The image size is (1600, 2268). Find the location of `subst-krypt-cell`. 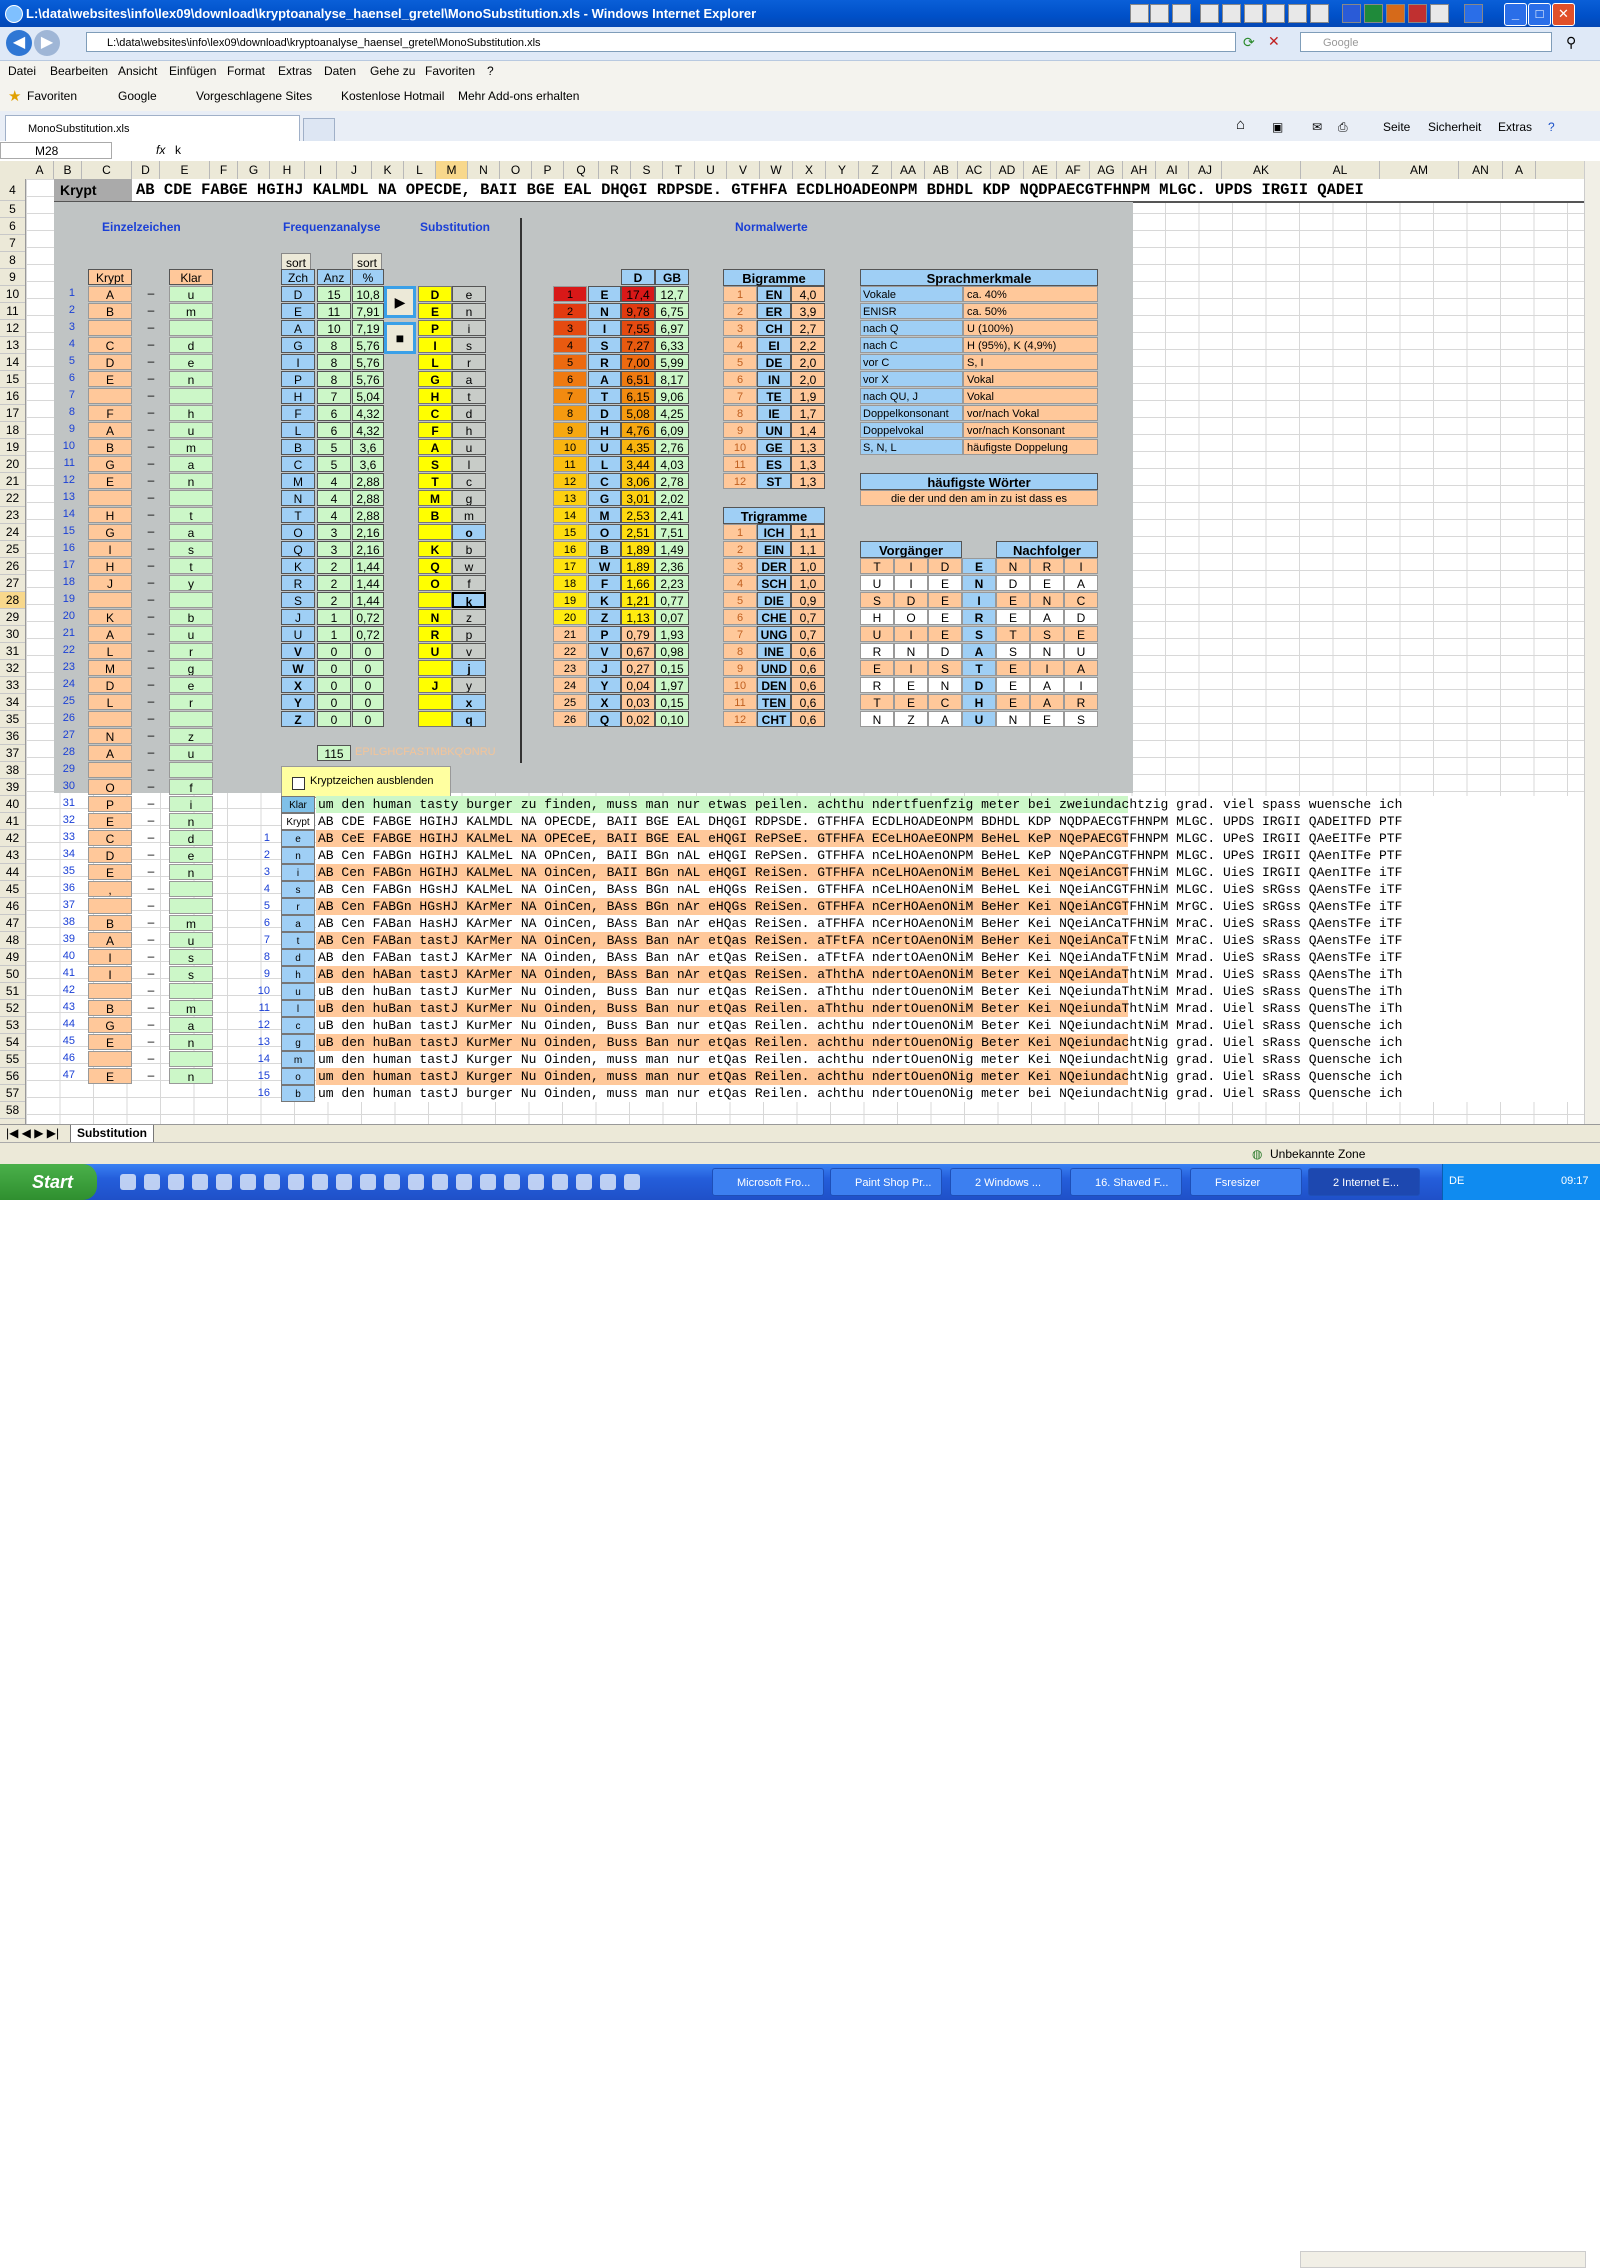

subst-krypt-cell is located at coordinates (435, 719).